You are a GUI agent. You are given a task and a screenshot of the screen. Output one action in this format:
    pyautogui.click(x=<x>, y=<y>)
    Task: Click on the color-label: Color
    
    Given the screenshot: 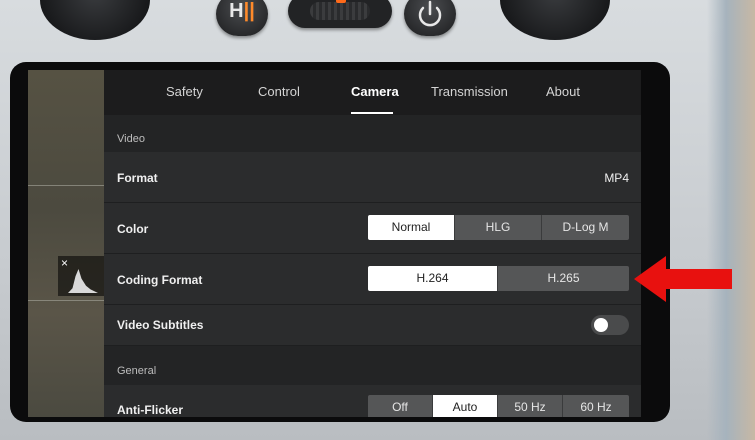 What is the action you would take?
    pyautogui.click(x=133, y=229)
    